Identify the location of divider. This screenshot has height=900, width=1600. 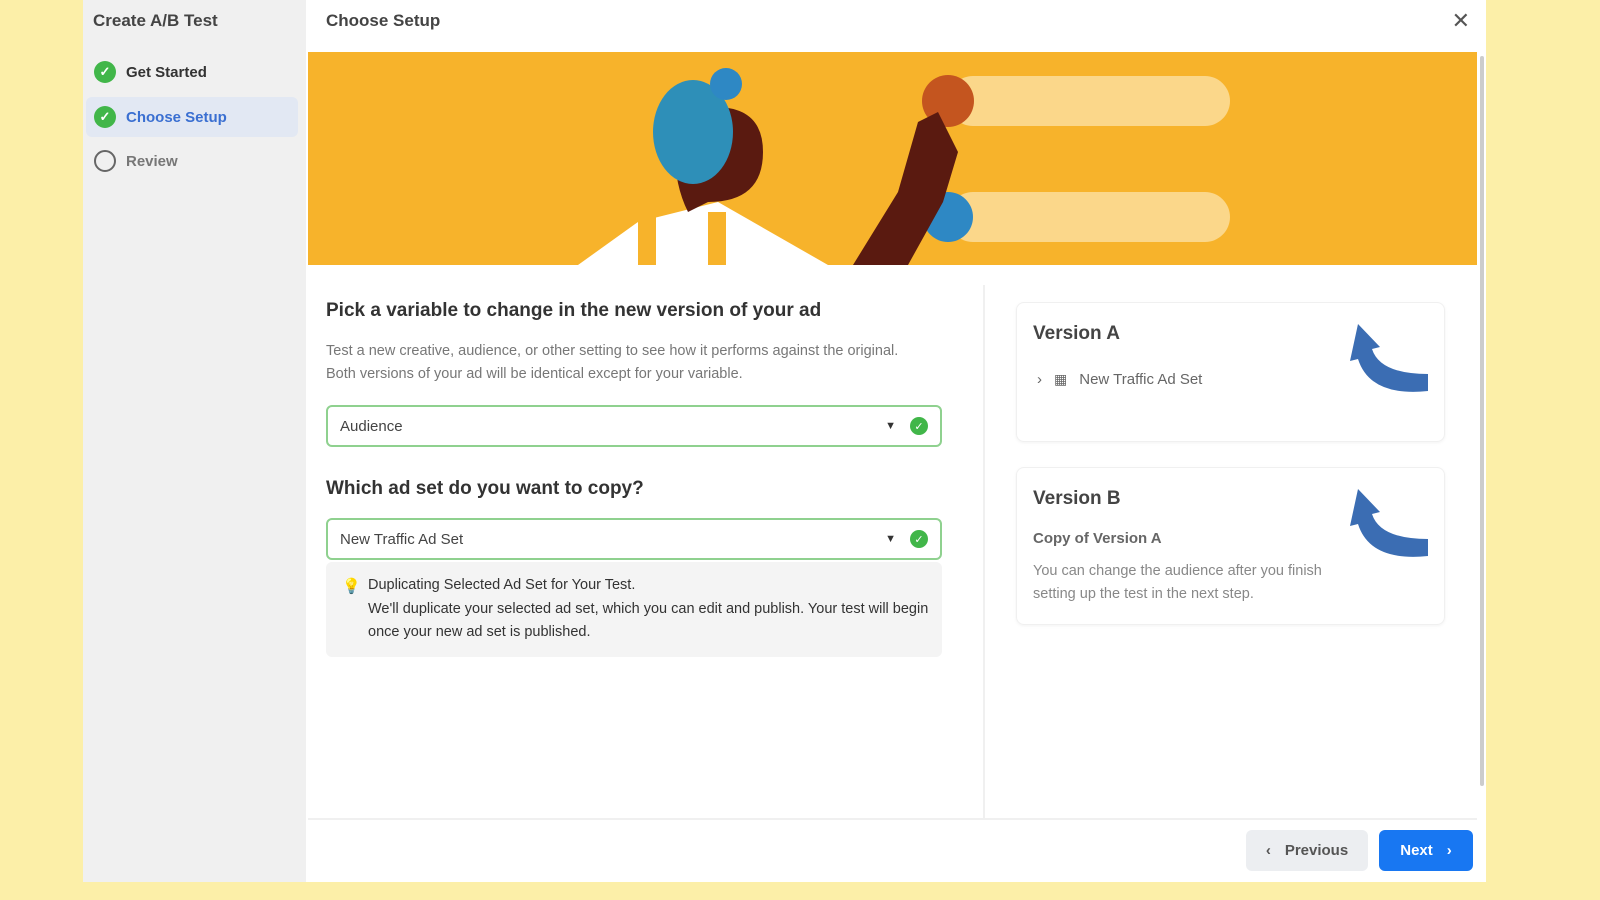
(984, 552).